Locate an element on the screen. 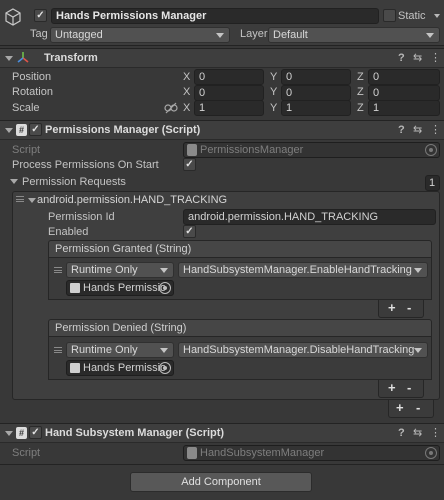 Image resolution: width=444 pixels, height=500 pixels. granted-add-remove: + - is located at coordinates (401, 309).